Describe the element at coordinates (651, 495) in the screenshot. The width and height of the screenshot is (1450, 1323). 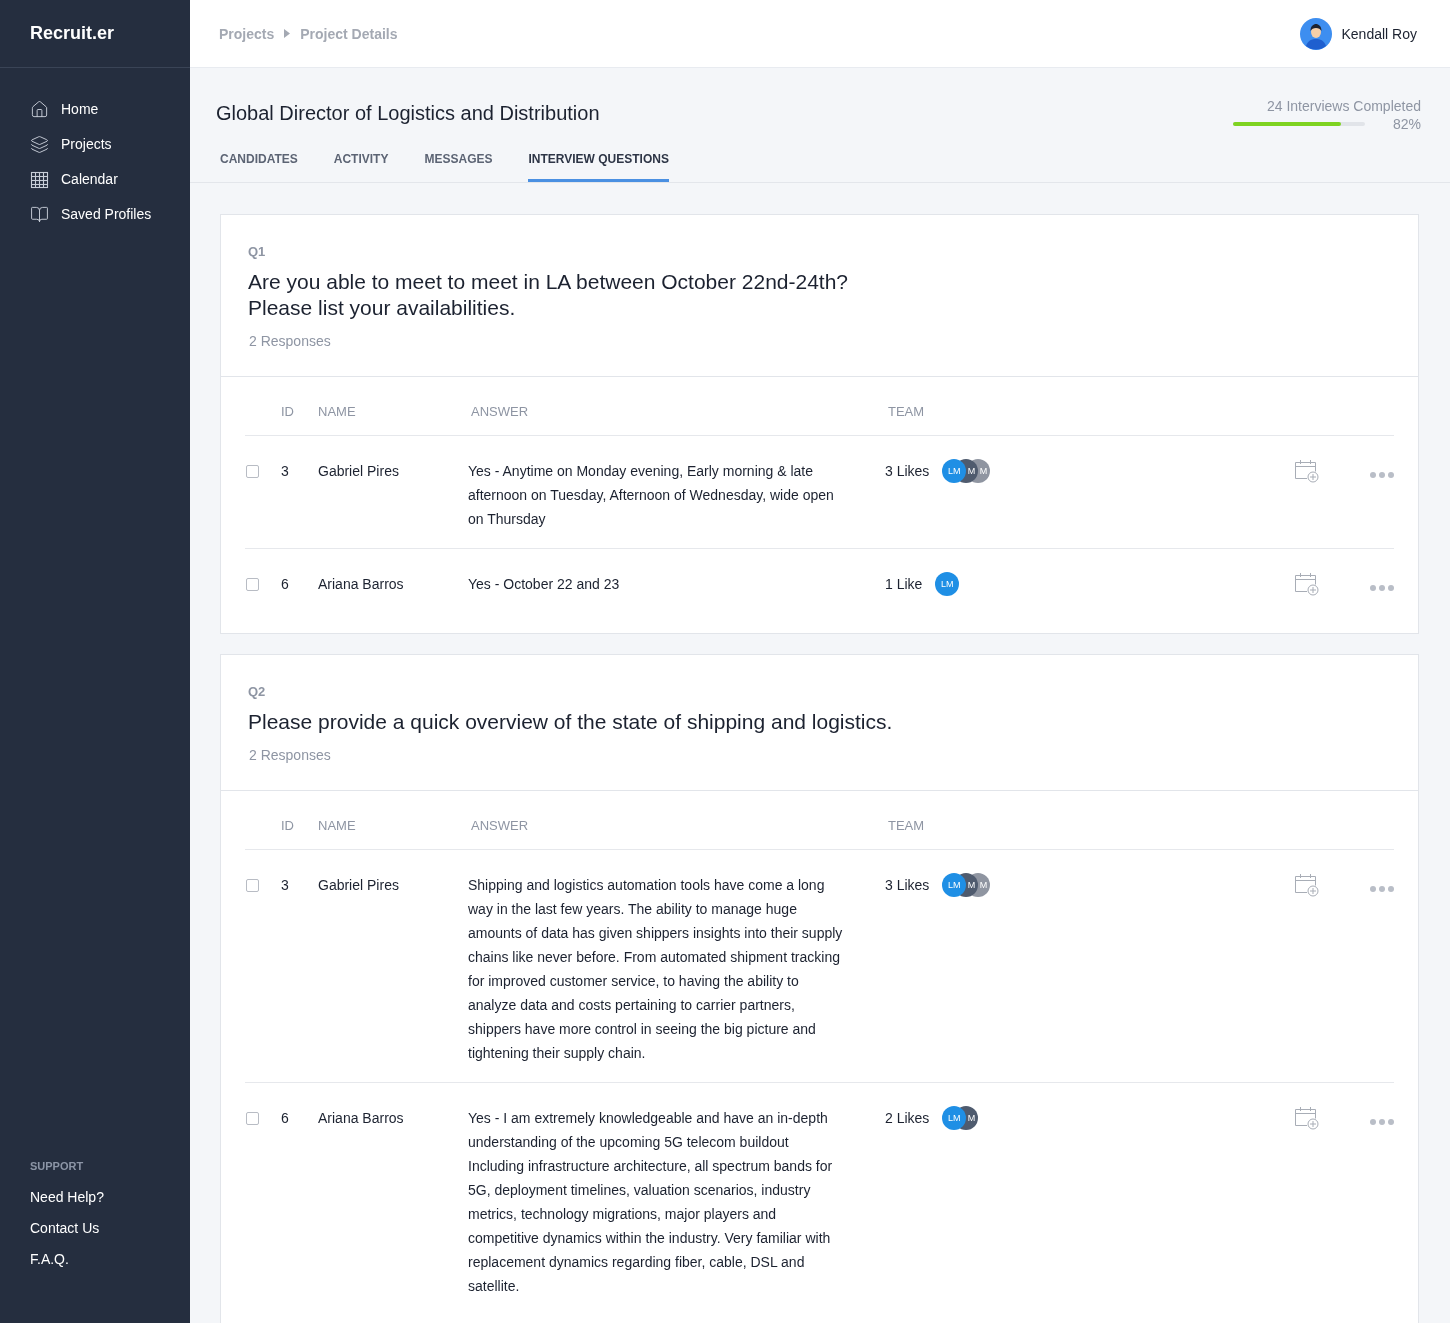
I see `answer-cell-text: Yes - Anytime on Monday evening, Early morning & late afternoon on Tuesday, Afternoon of Wednesday, wide open on Thursday` at that location.